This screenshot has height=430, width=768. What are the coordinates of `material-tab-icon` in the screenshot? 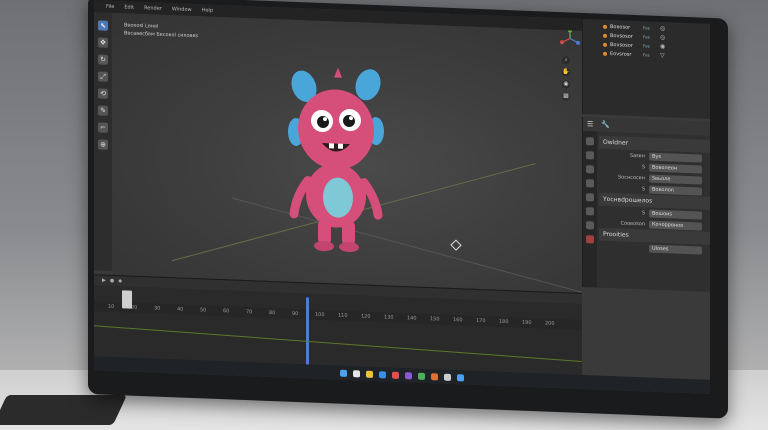 It's located at (590, 239).